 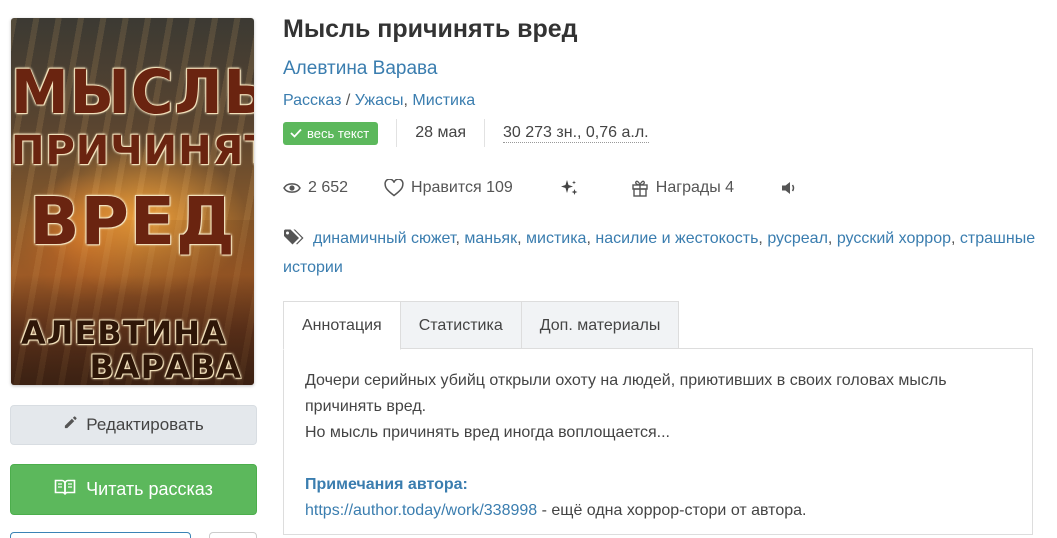 What do you see at coordinates (676, 238) in the screenshot?
I see `tag-link: насилие и жестокость` at bounding box center [676, 238].